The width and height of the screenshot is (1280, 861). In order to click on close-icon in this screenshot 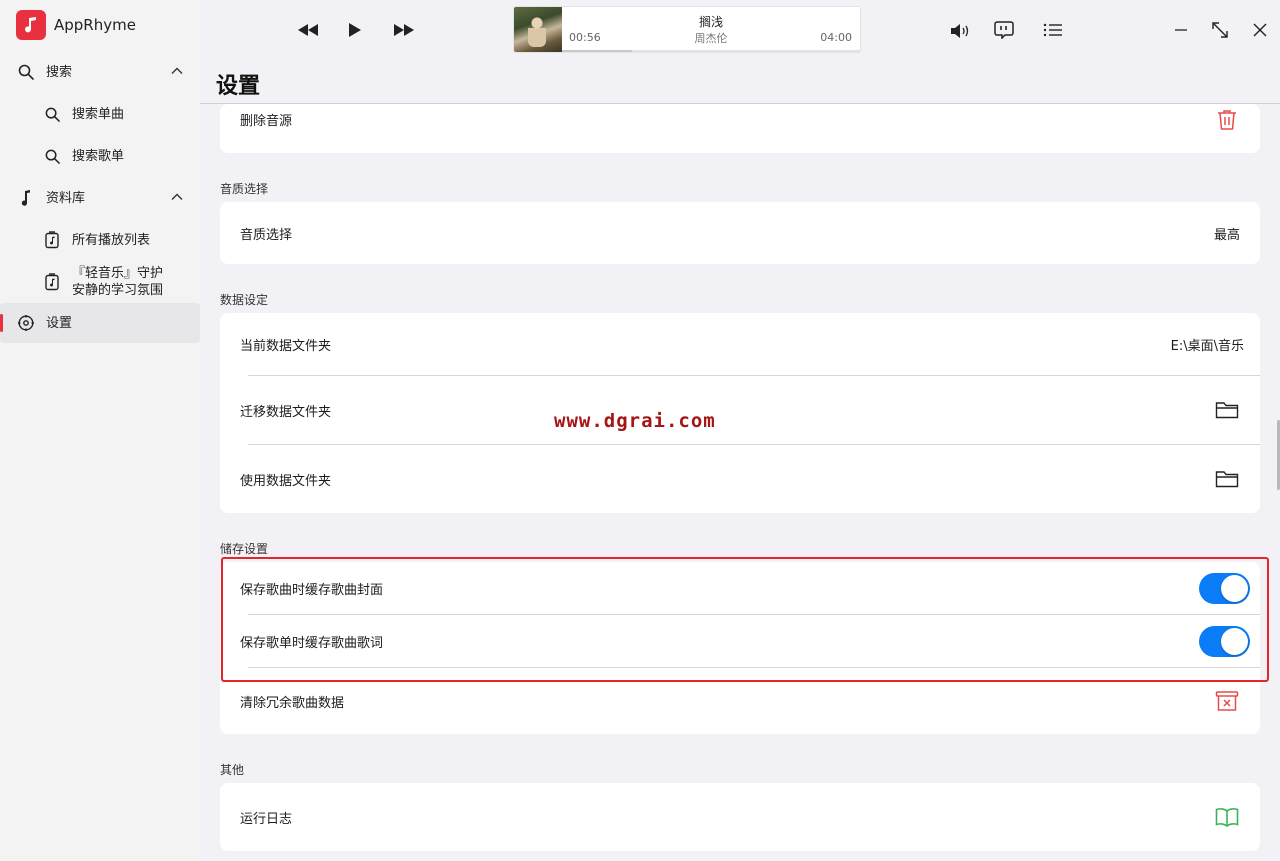, I will do `click(1260, 30)`.